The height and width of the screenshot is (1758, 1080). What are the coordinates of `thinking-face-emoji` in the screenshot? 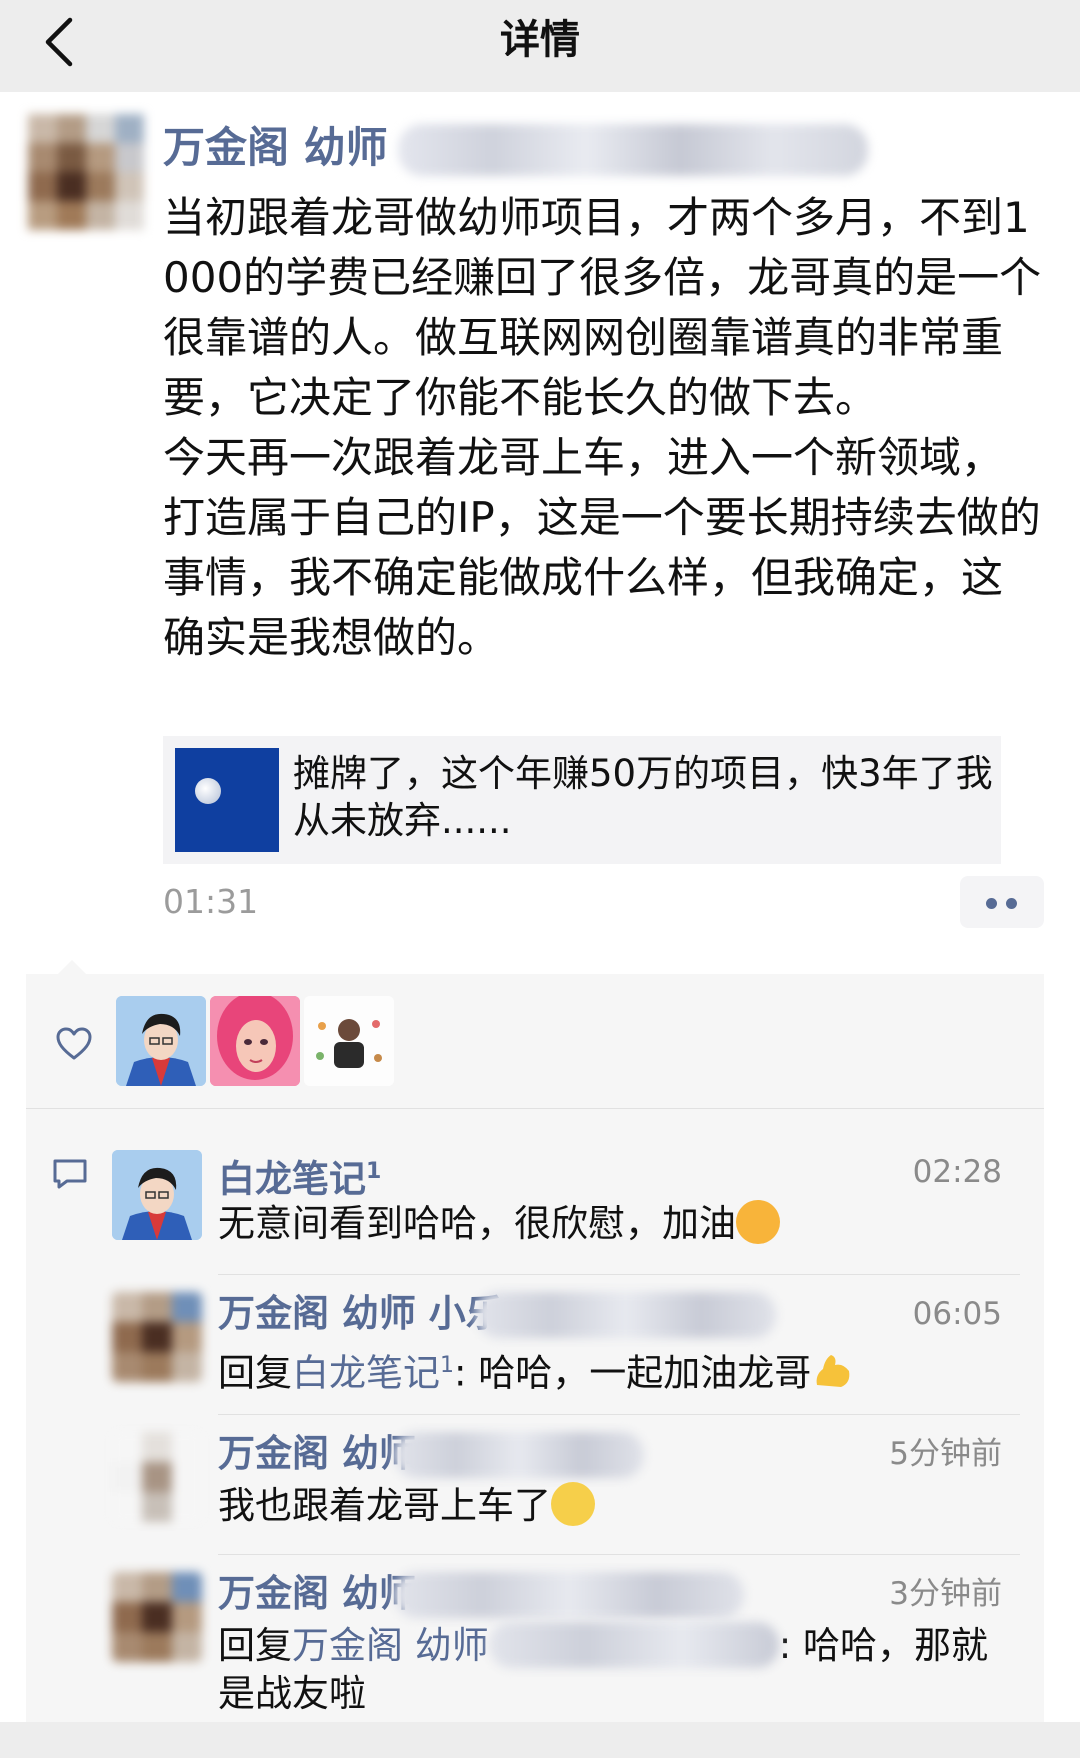 It's located at (573, 1504).